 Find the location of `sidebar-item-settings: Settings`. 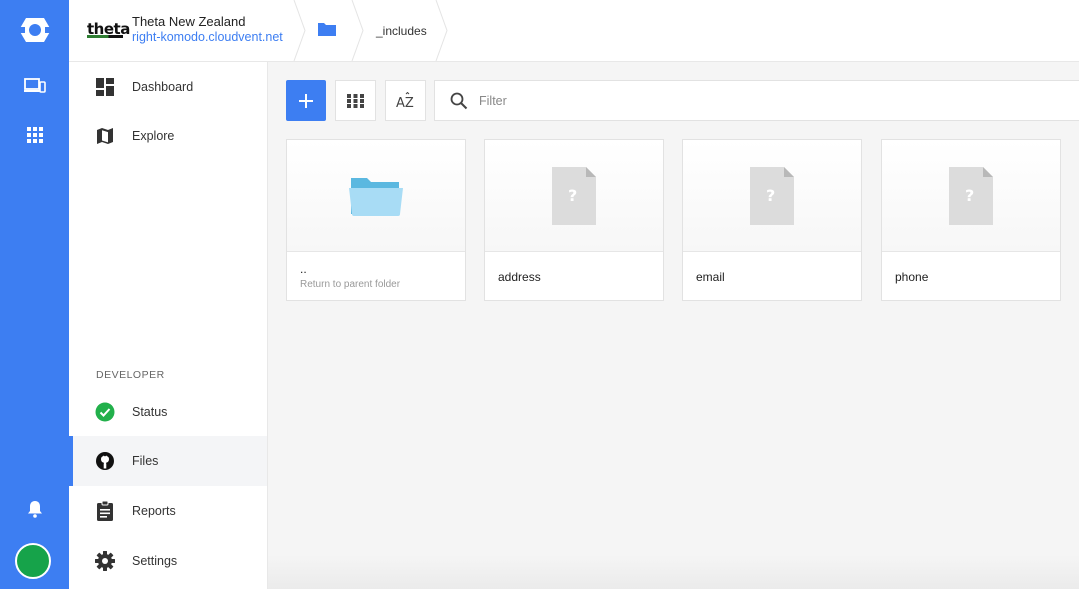

sidebar-item-settings: Settings is located at coordinates (168, 561).